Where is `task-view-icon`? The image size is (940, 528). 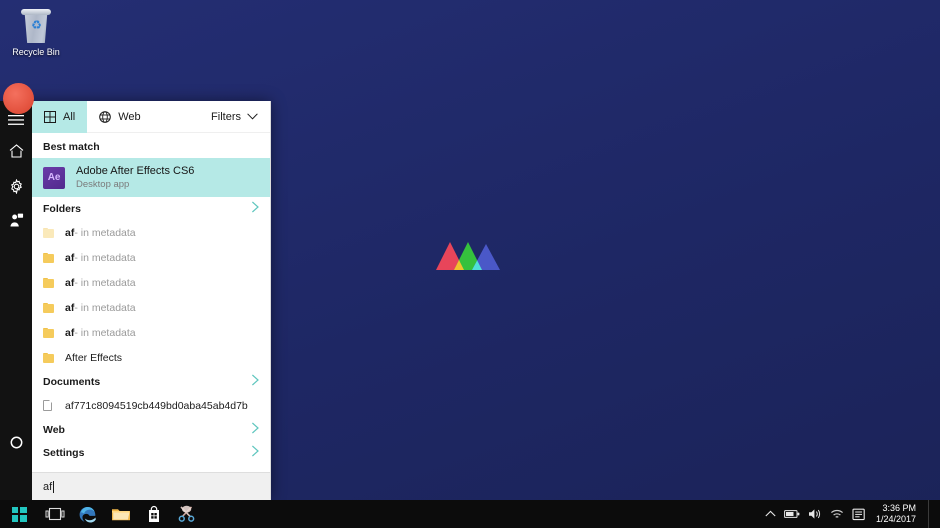 task-view-icon is located at coordinates (54, 514).